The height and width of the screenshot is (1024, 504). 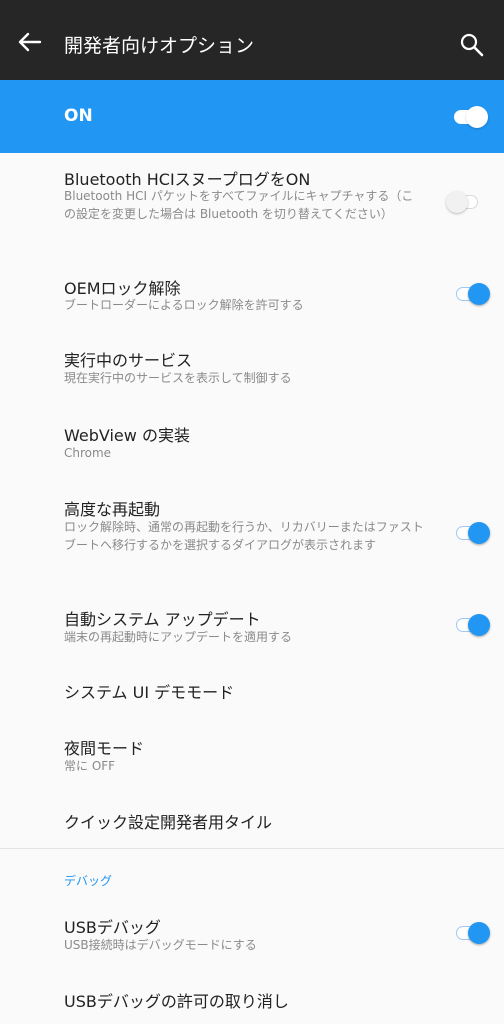 I want to click on setting-usb-debugging: USBデバッグ USB接続時はデバッグモードにする, so click(x=252, y=933).